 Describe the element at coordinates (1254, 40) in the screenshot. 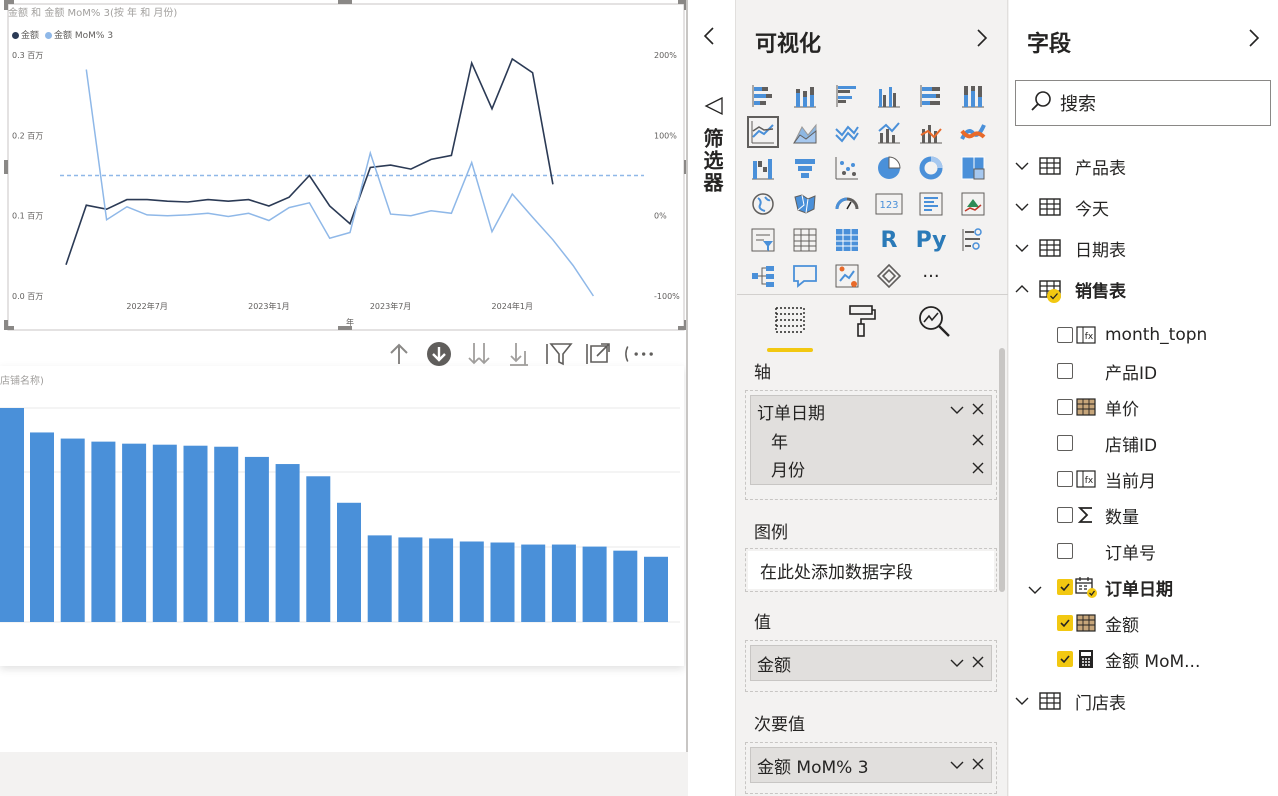

I see `collapse-fields-chevron-icon` at that location.